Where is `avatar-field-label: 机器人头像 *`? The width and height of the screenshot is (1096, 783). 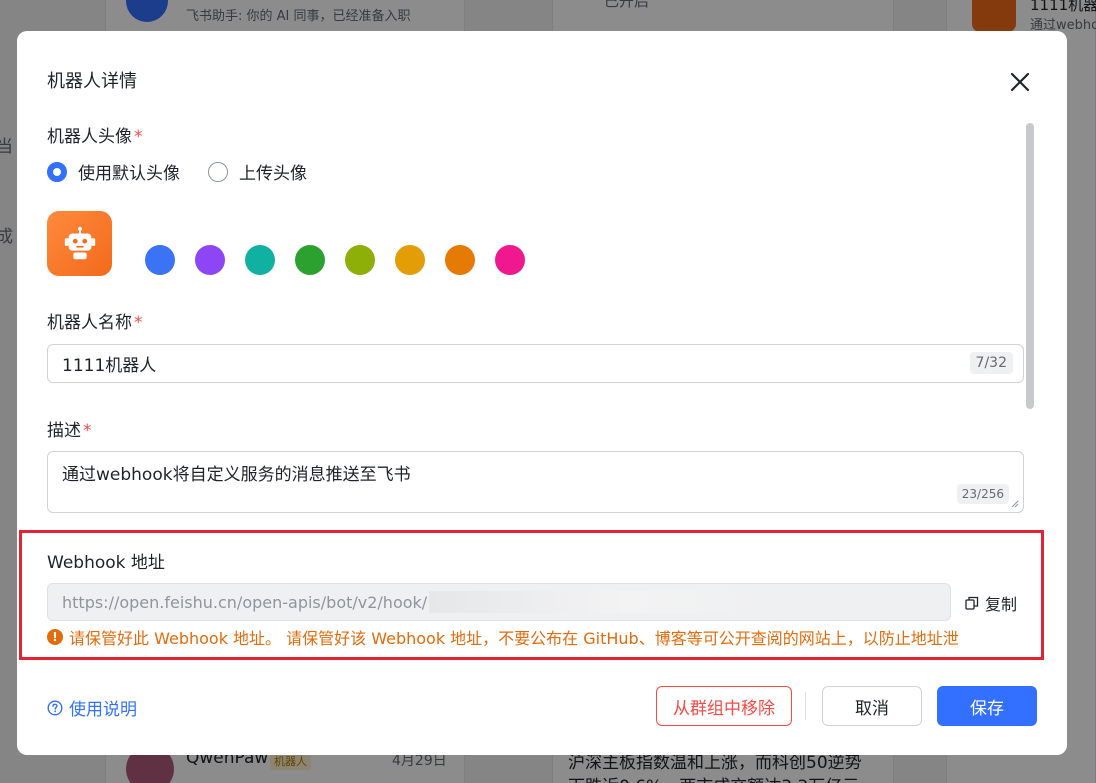 avatar-field-label: 机器人头像 * is located at coordinates (95, 134).